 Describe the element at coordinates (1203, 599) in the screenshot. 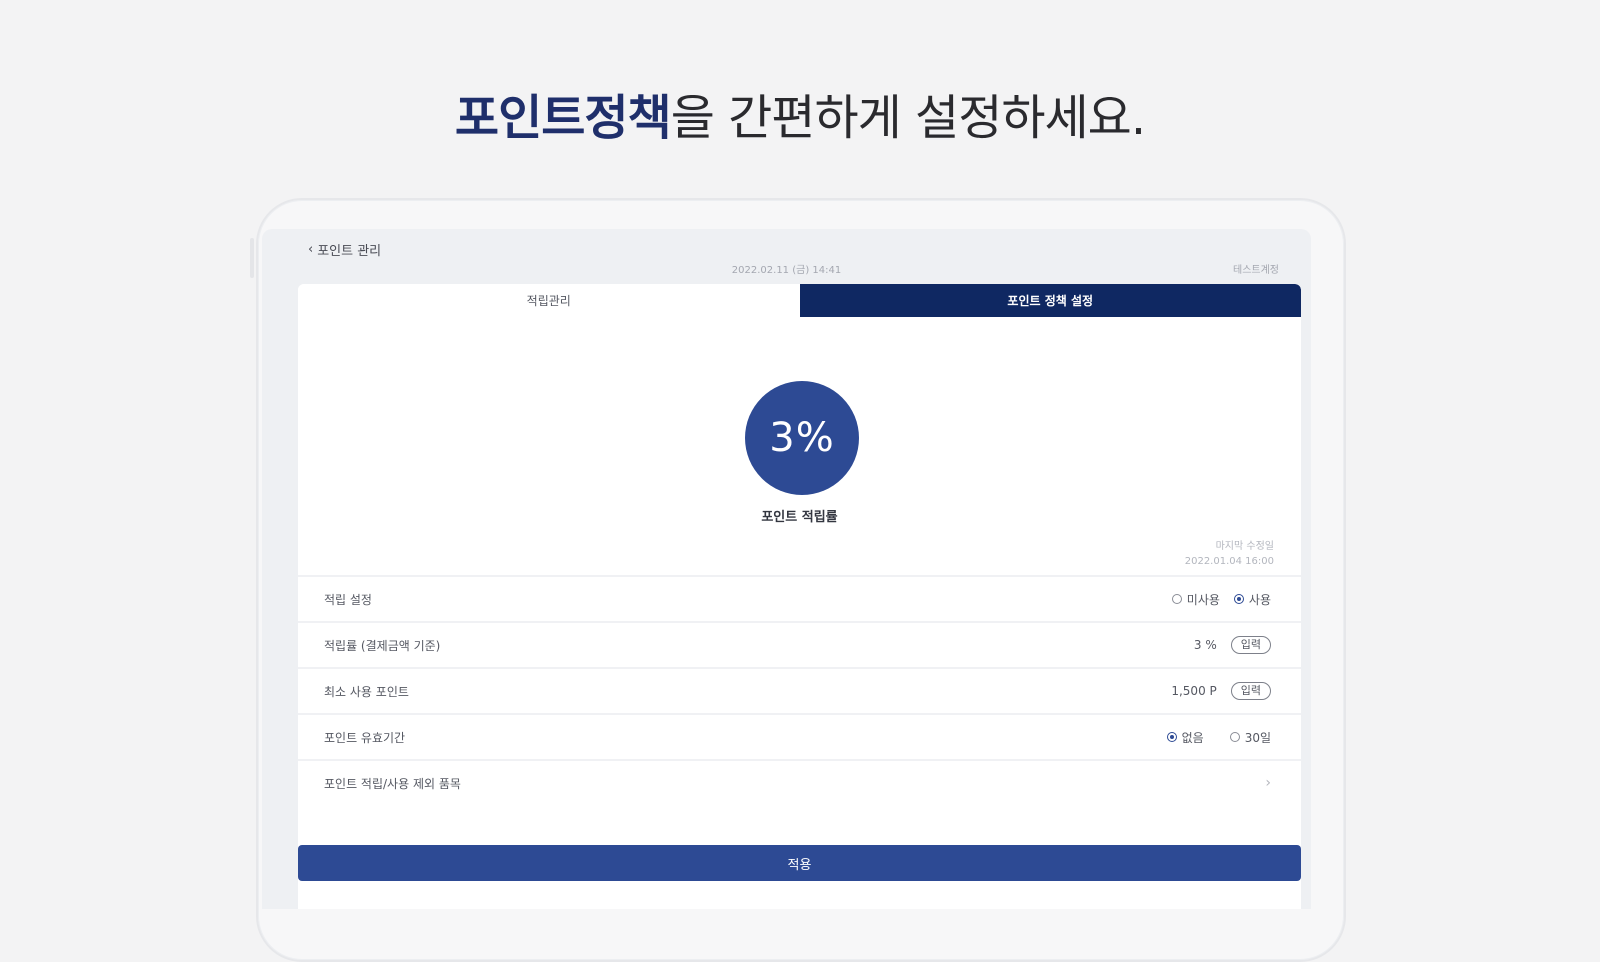

I see `radio-label: 미사용` at that location.